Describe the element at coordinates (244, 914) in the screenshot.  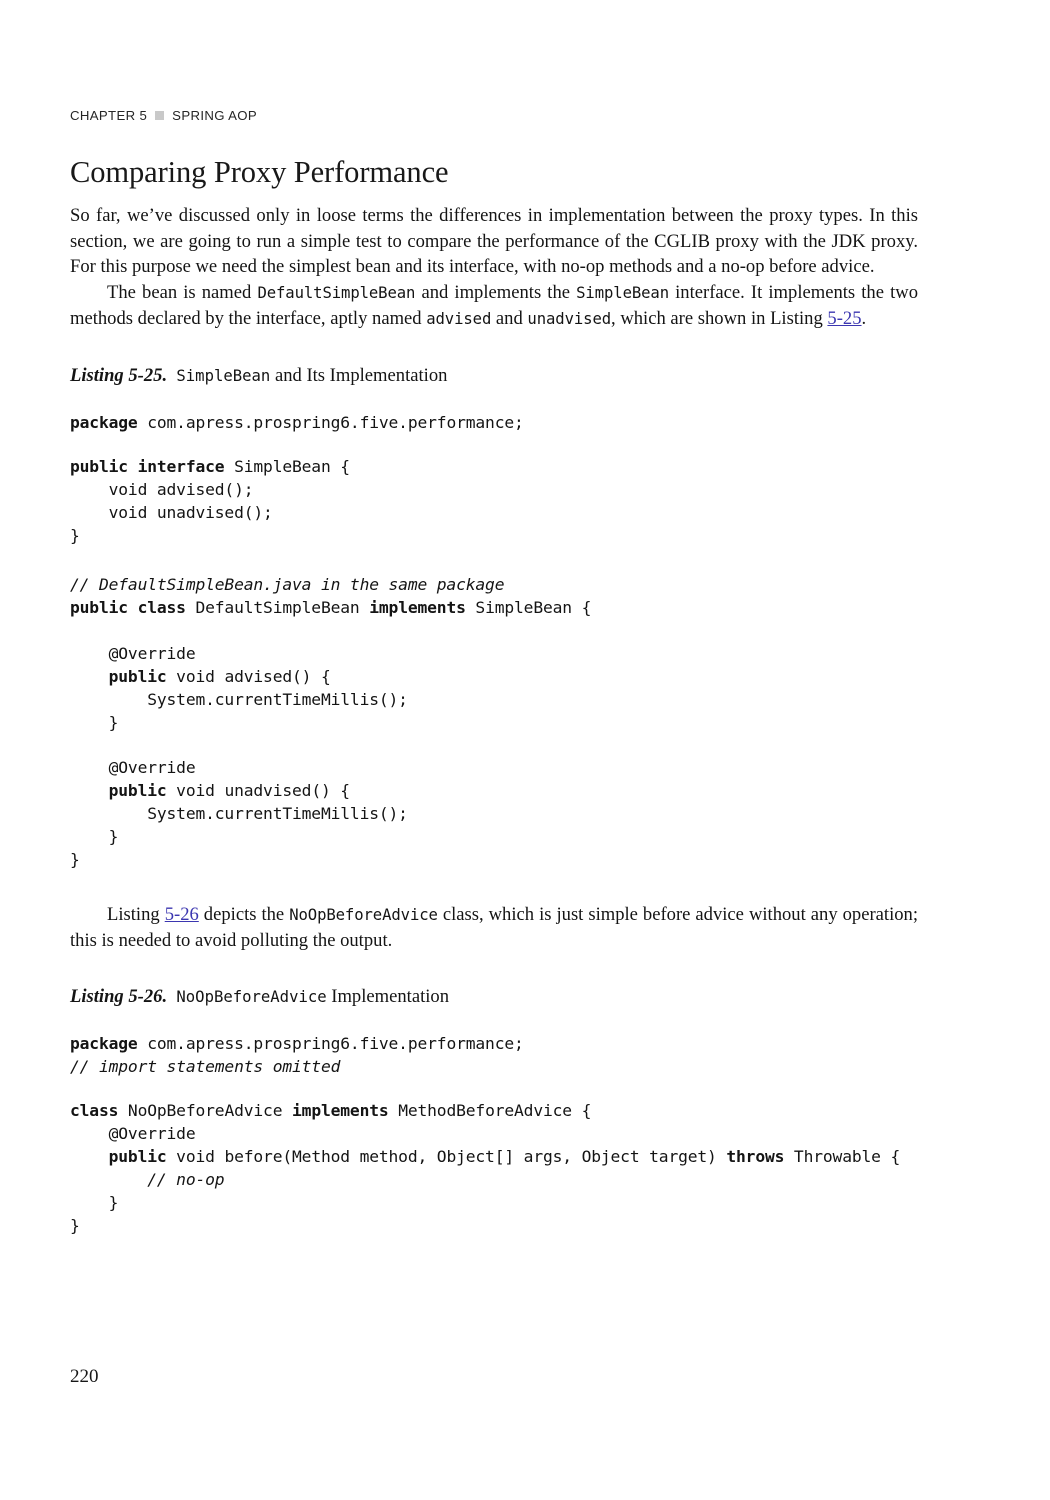
I see `text-run: depicts the` at that location.